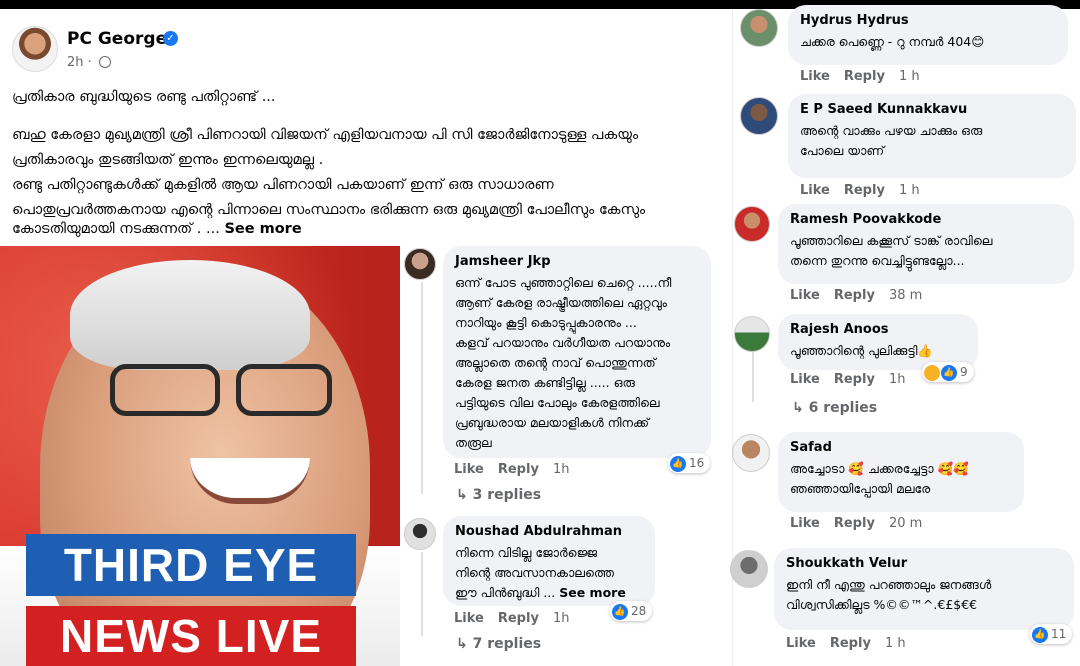 This screenshot has height=666, width=1080. Describe the element at coordinates (1059, 634) in the screenshot. I see `reaction-number: 11` at that location.